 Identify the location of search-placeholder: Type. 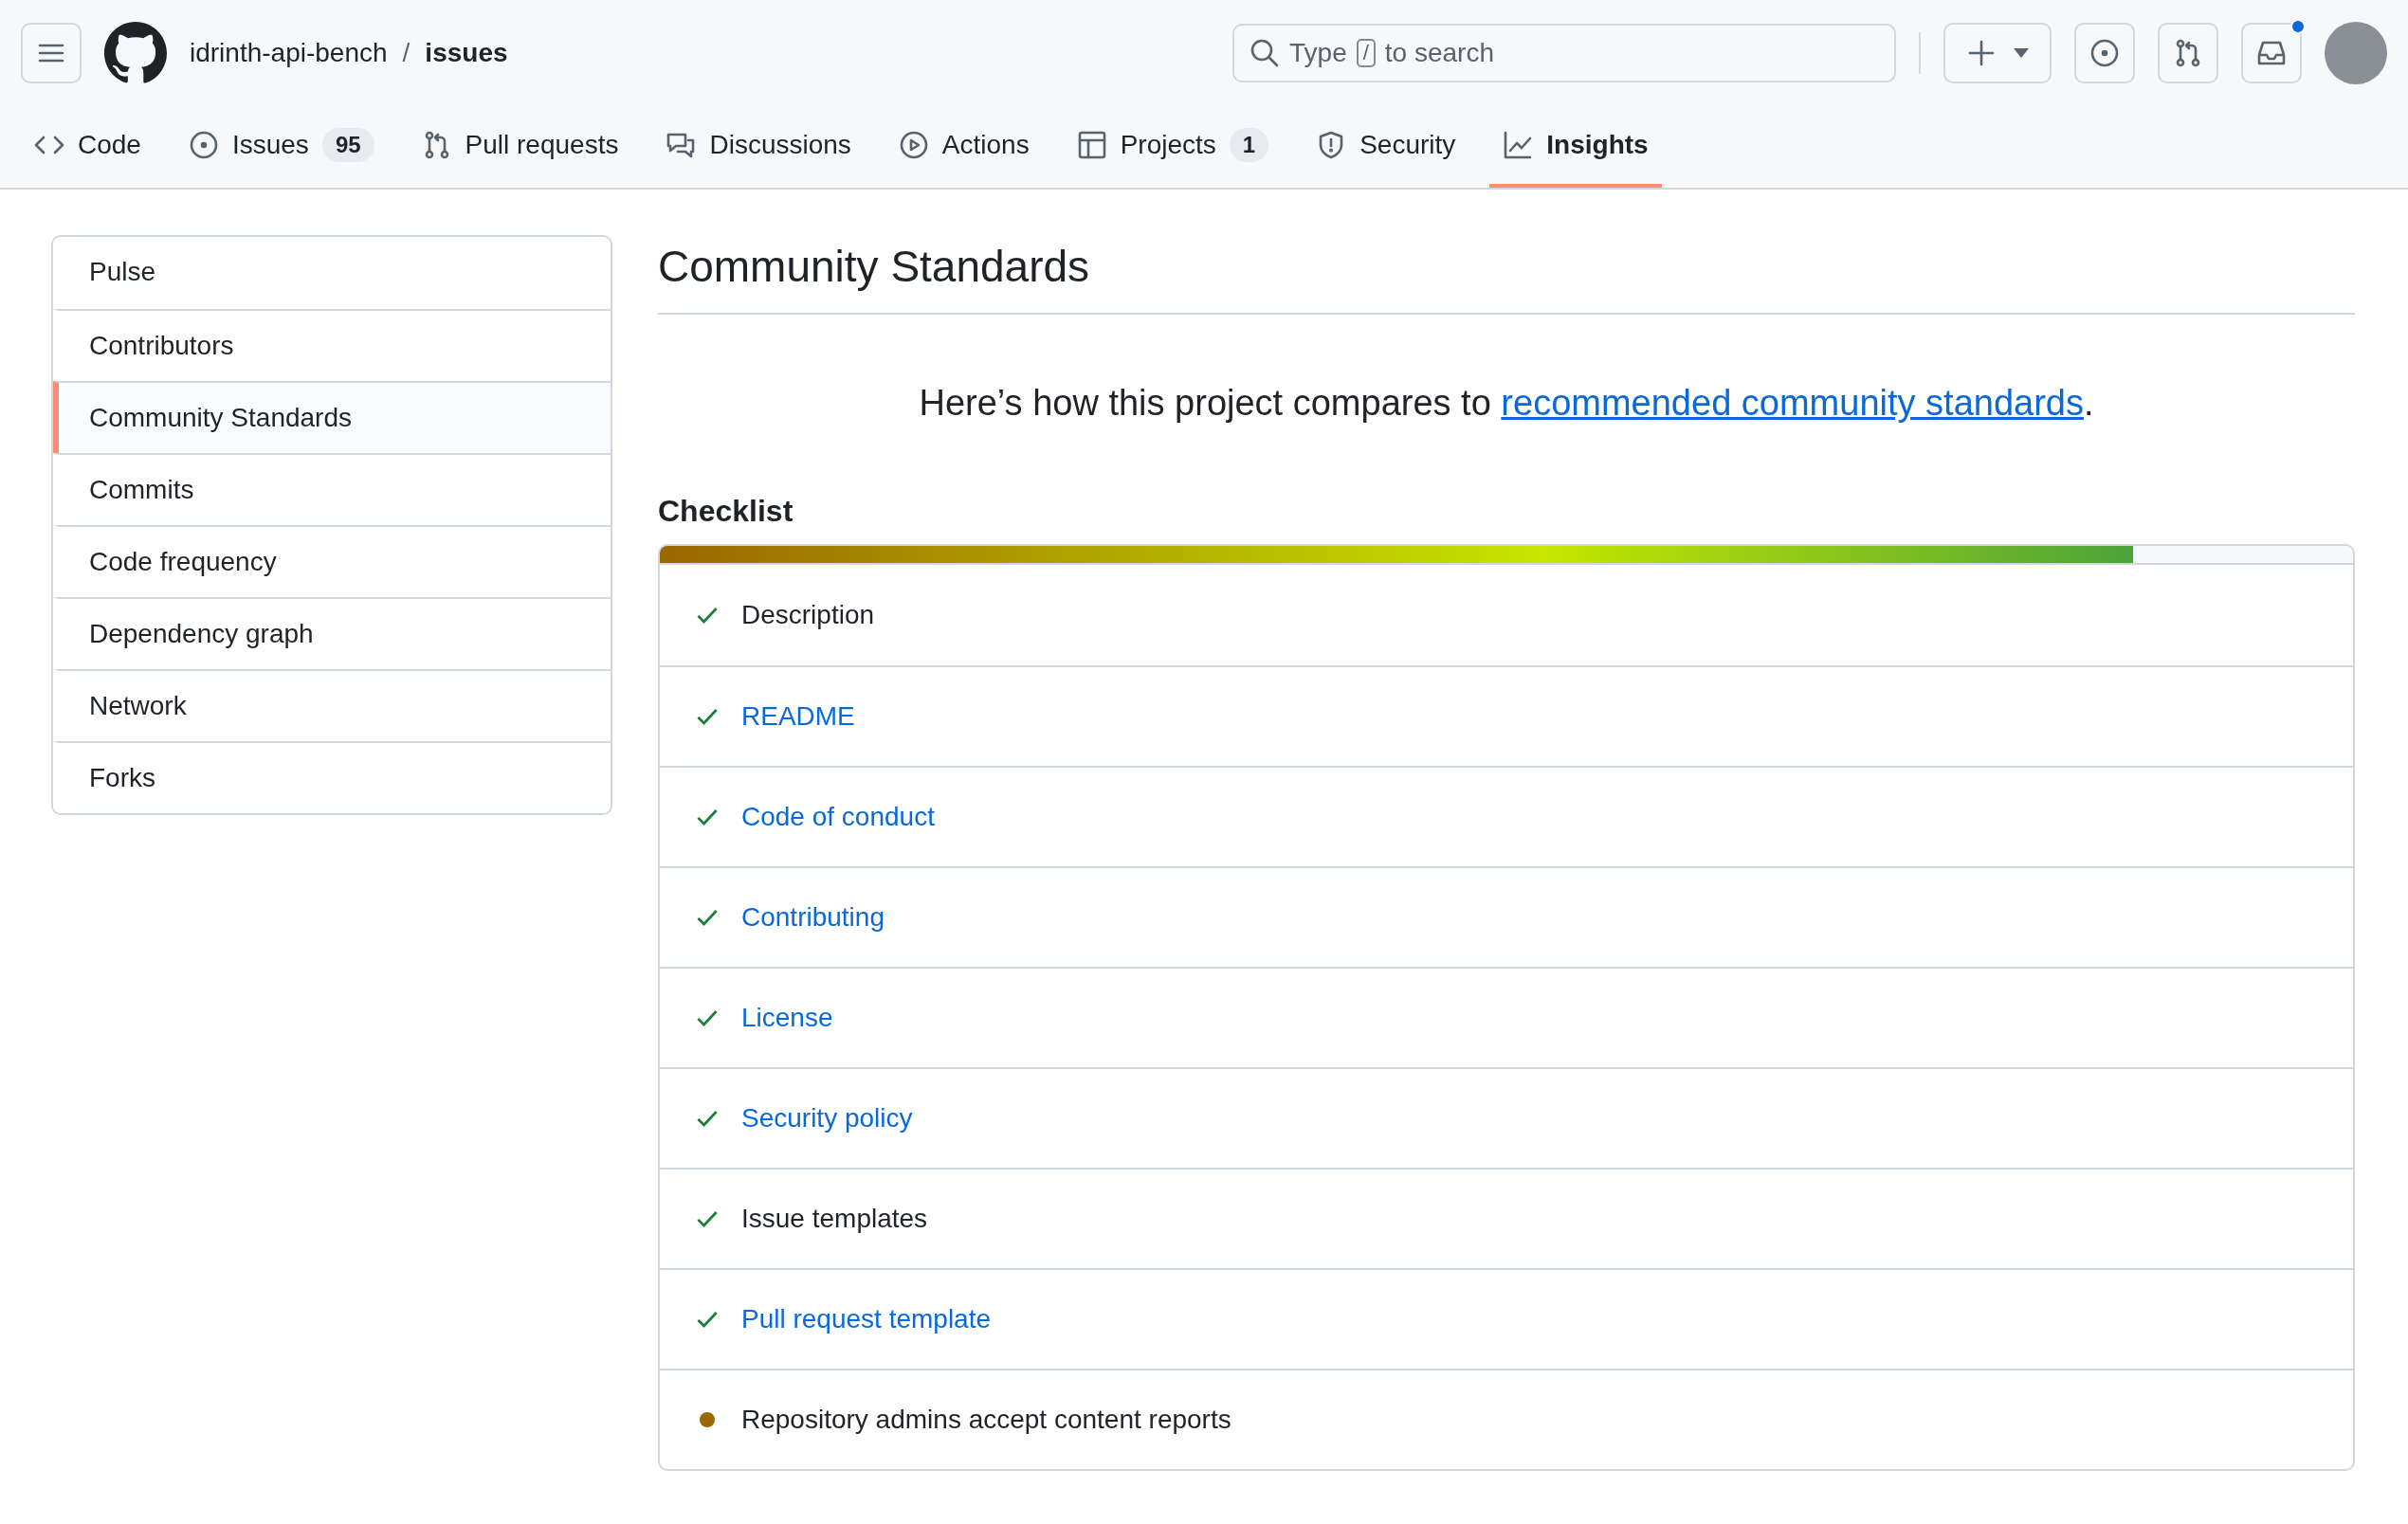
(1318, 53).